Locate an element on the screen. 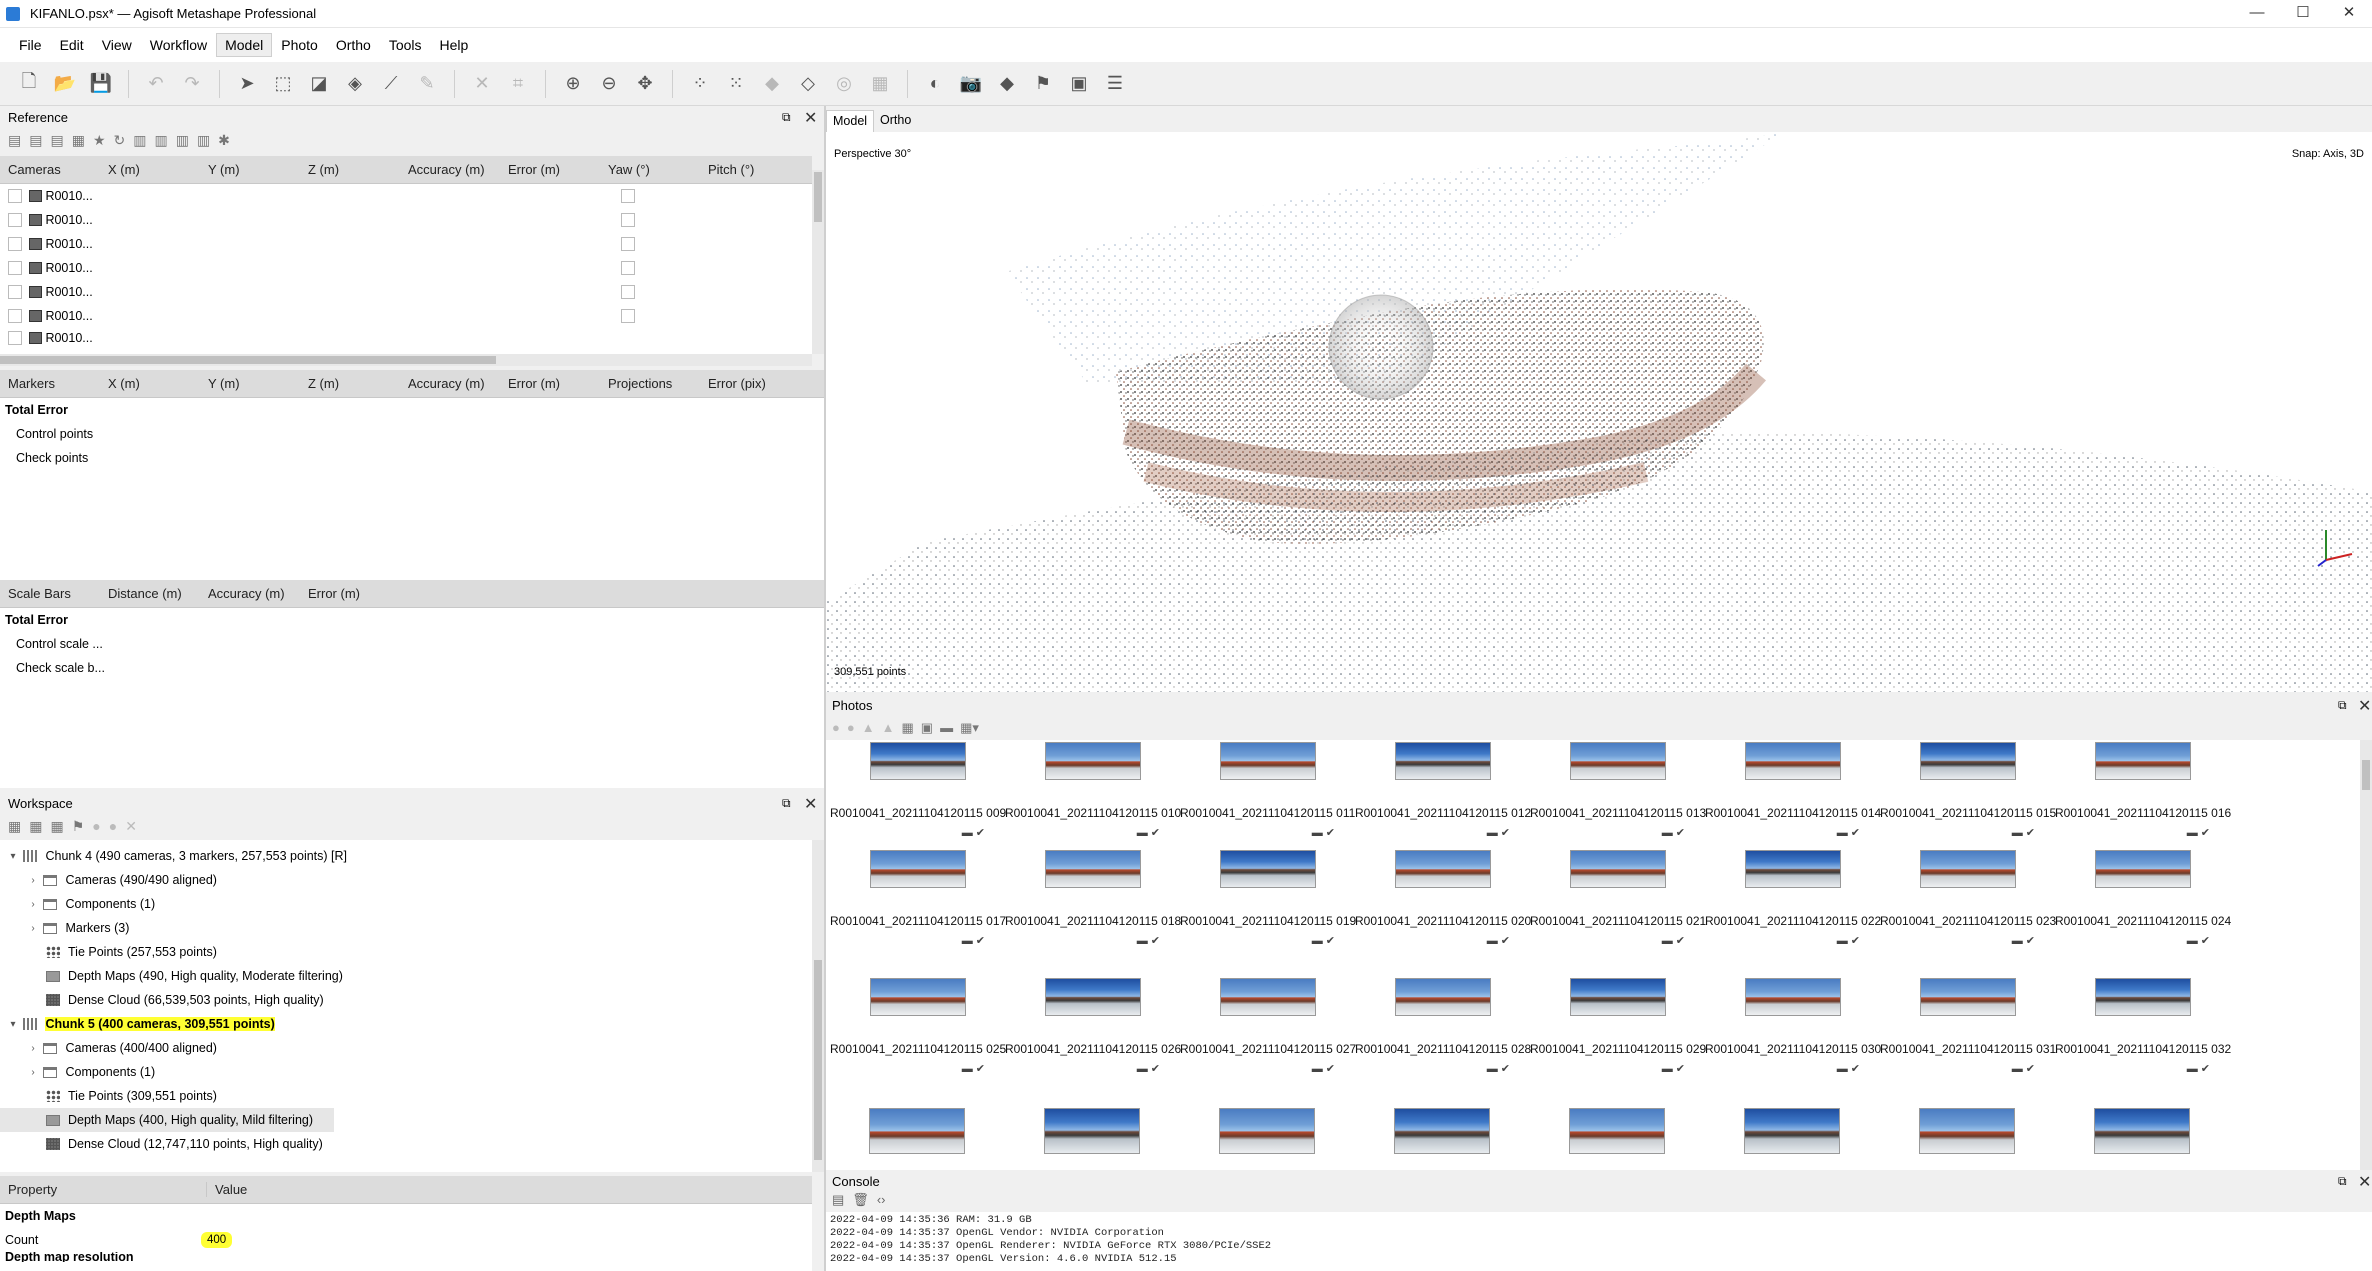  ruler-icon: ⟋ is located at coordinates (391, 84).